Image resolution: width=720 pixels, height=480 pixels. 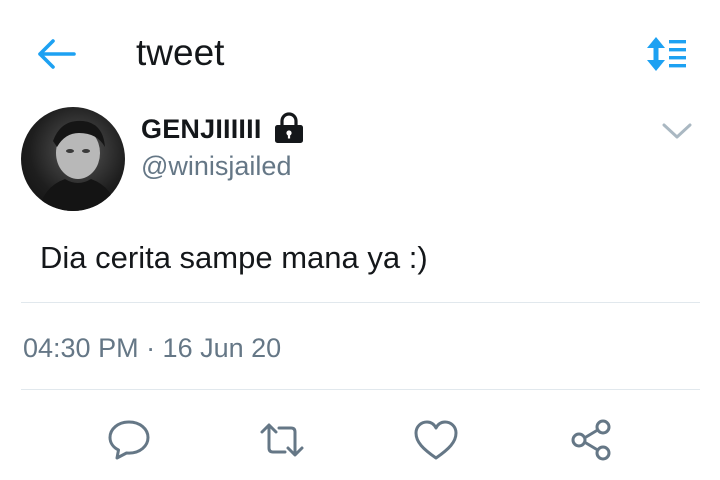 I want to click on page-title: tweet, so click(x=180, y=52).